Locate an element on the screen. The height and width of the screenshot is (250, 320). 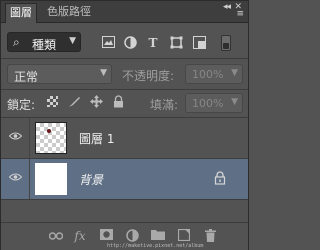
fx-icon: fx is located at coordinates (80, 236).